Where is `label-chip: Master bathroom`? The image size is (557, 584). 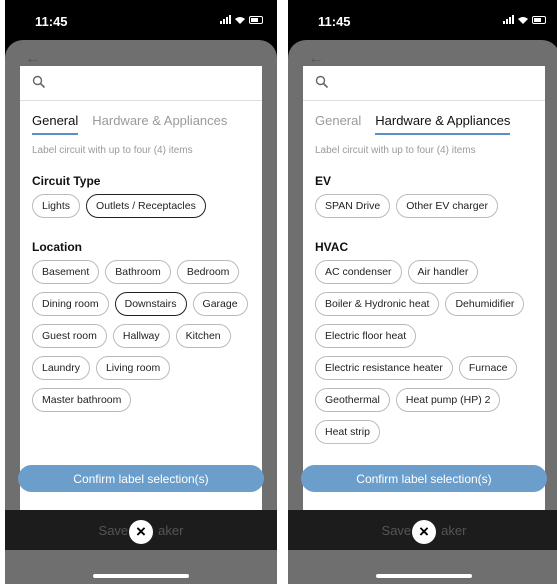
label-chip: Master bathroom is located at coordinates (82, 400).